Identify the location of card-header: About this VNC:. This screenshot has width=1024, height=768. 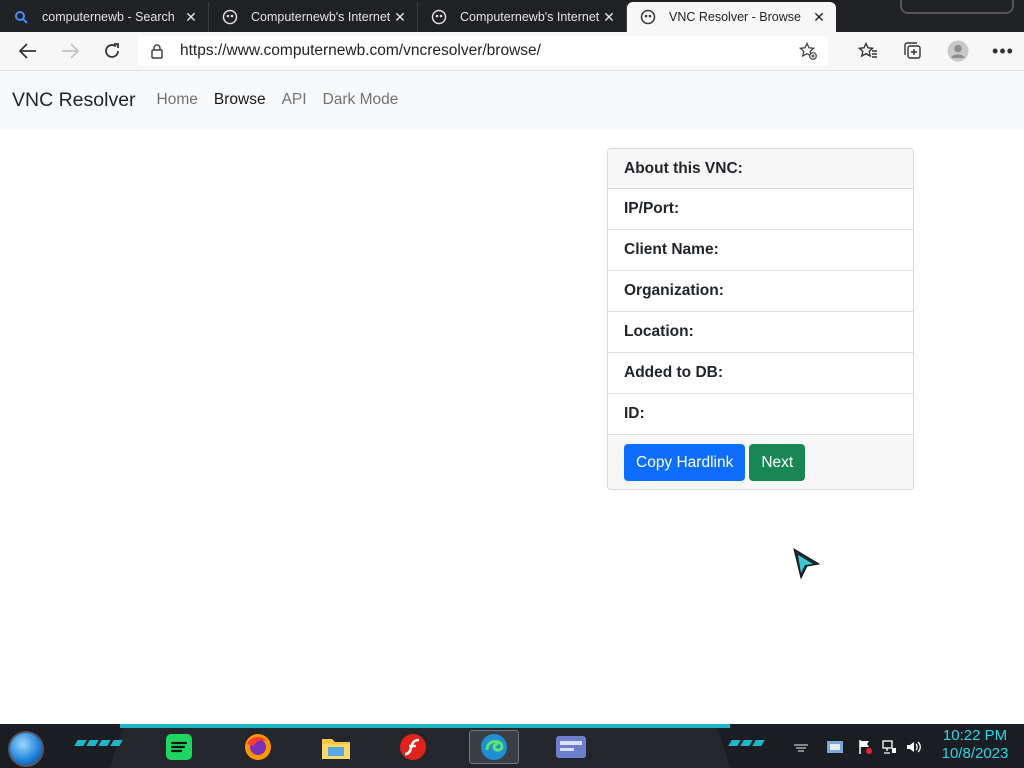
(760, 169).